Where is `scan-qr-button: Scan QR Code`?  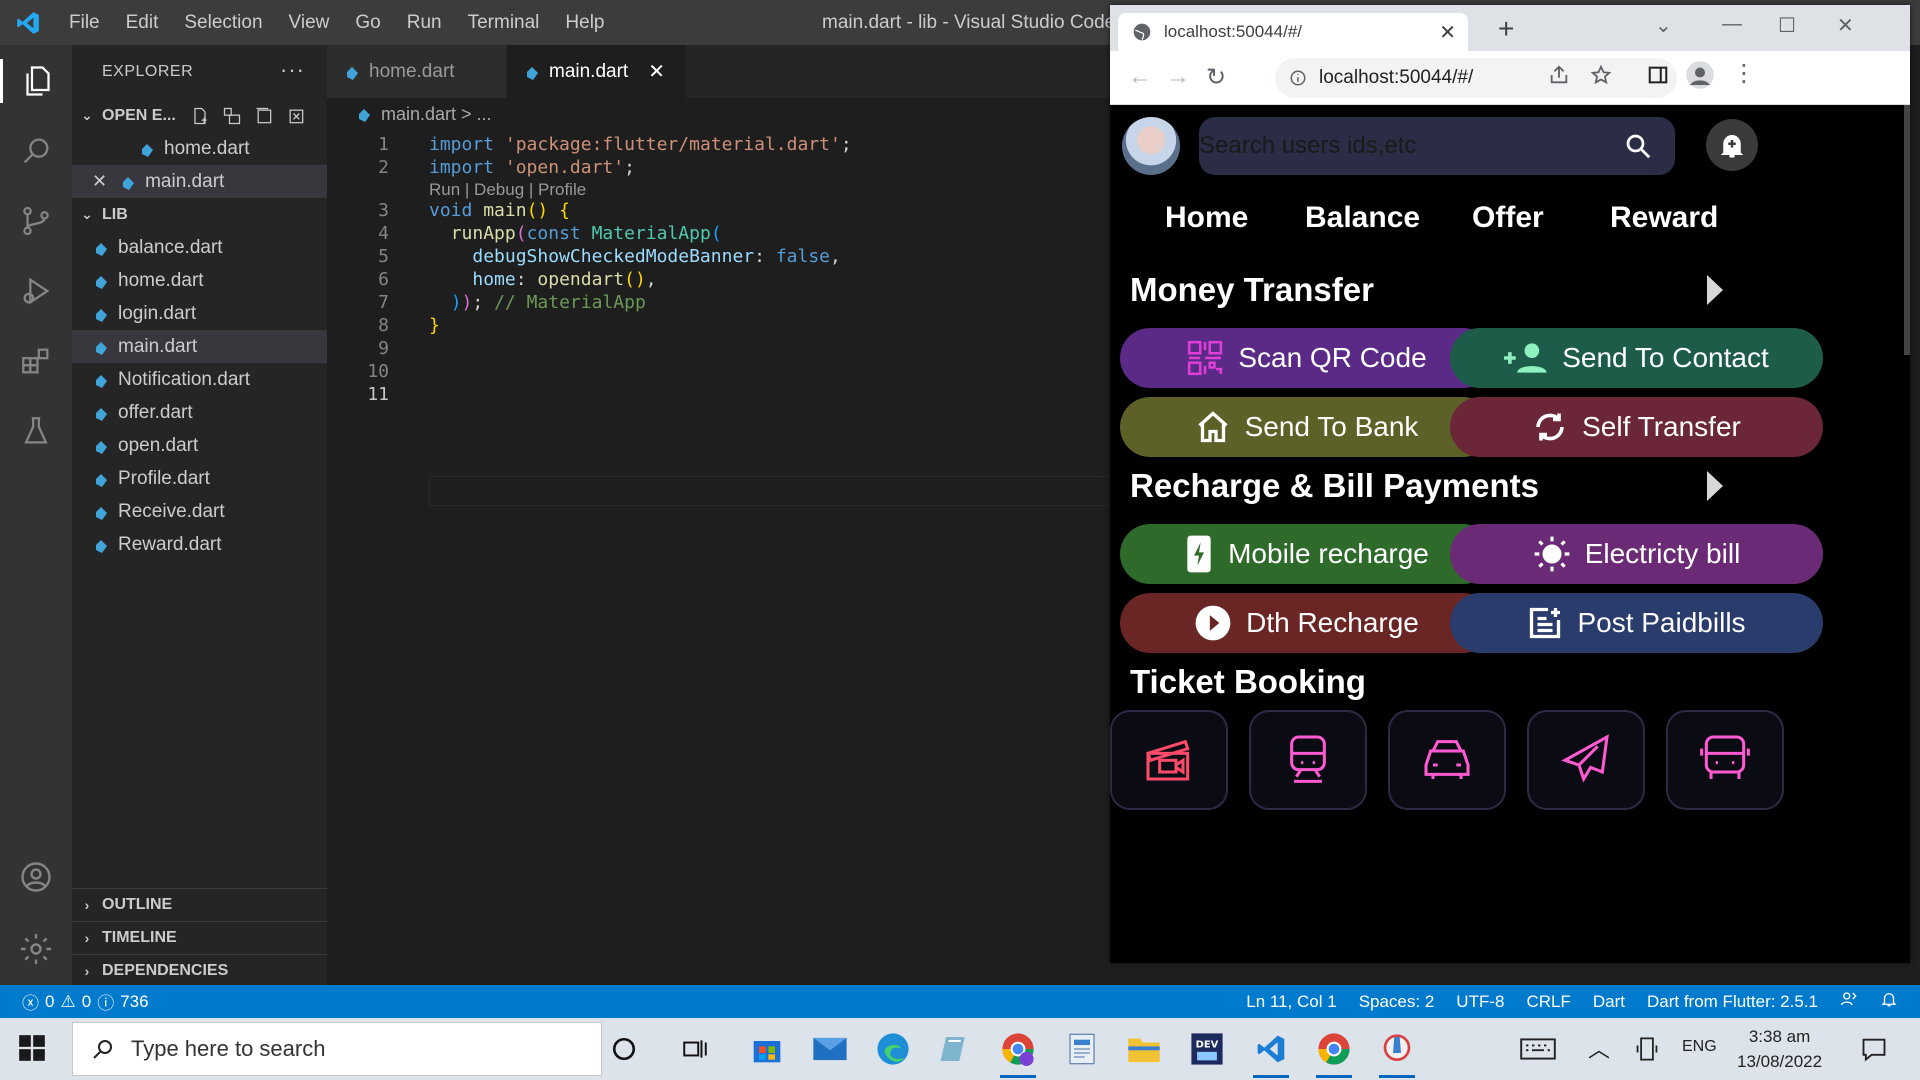 scan-qr-button: Scan QR Code is located at coordinates (1306, 358).